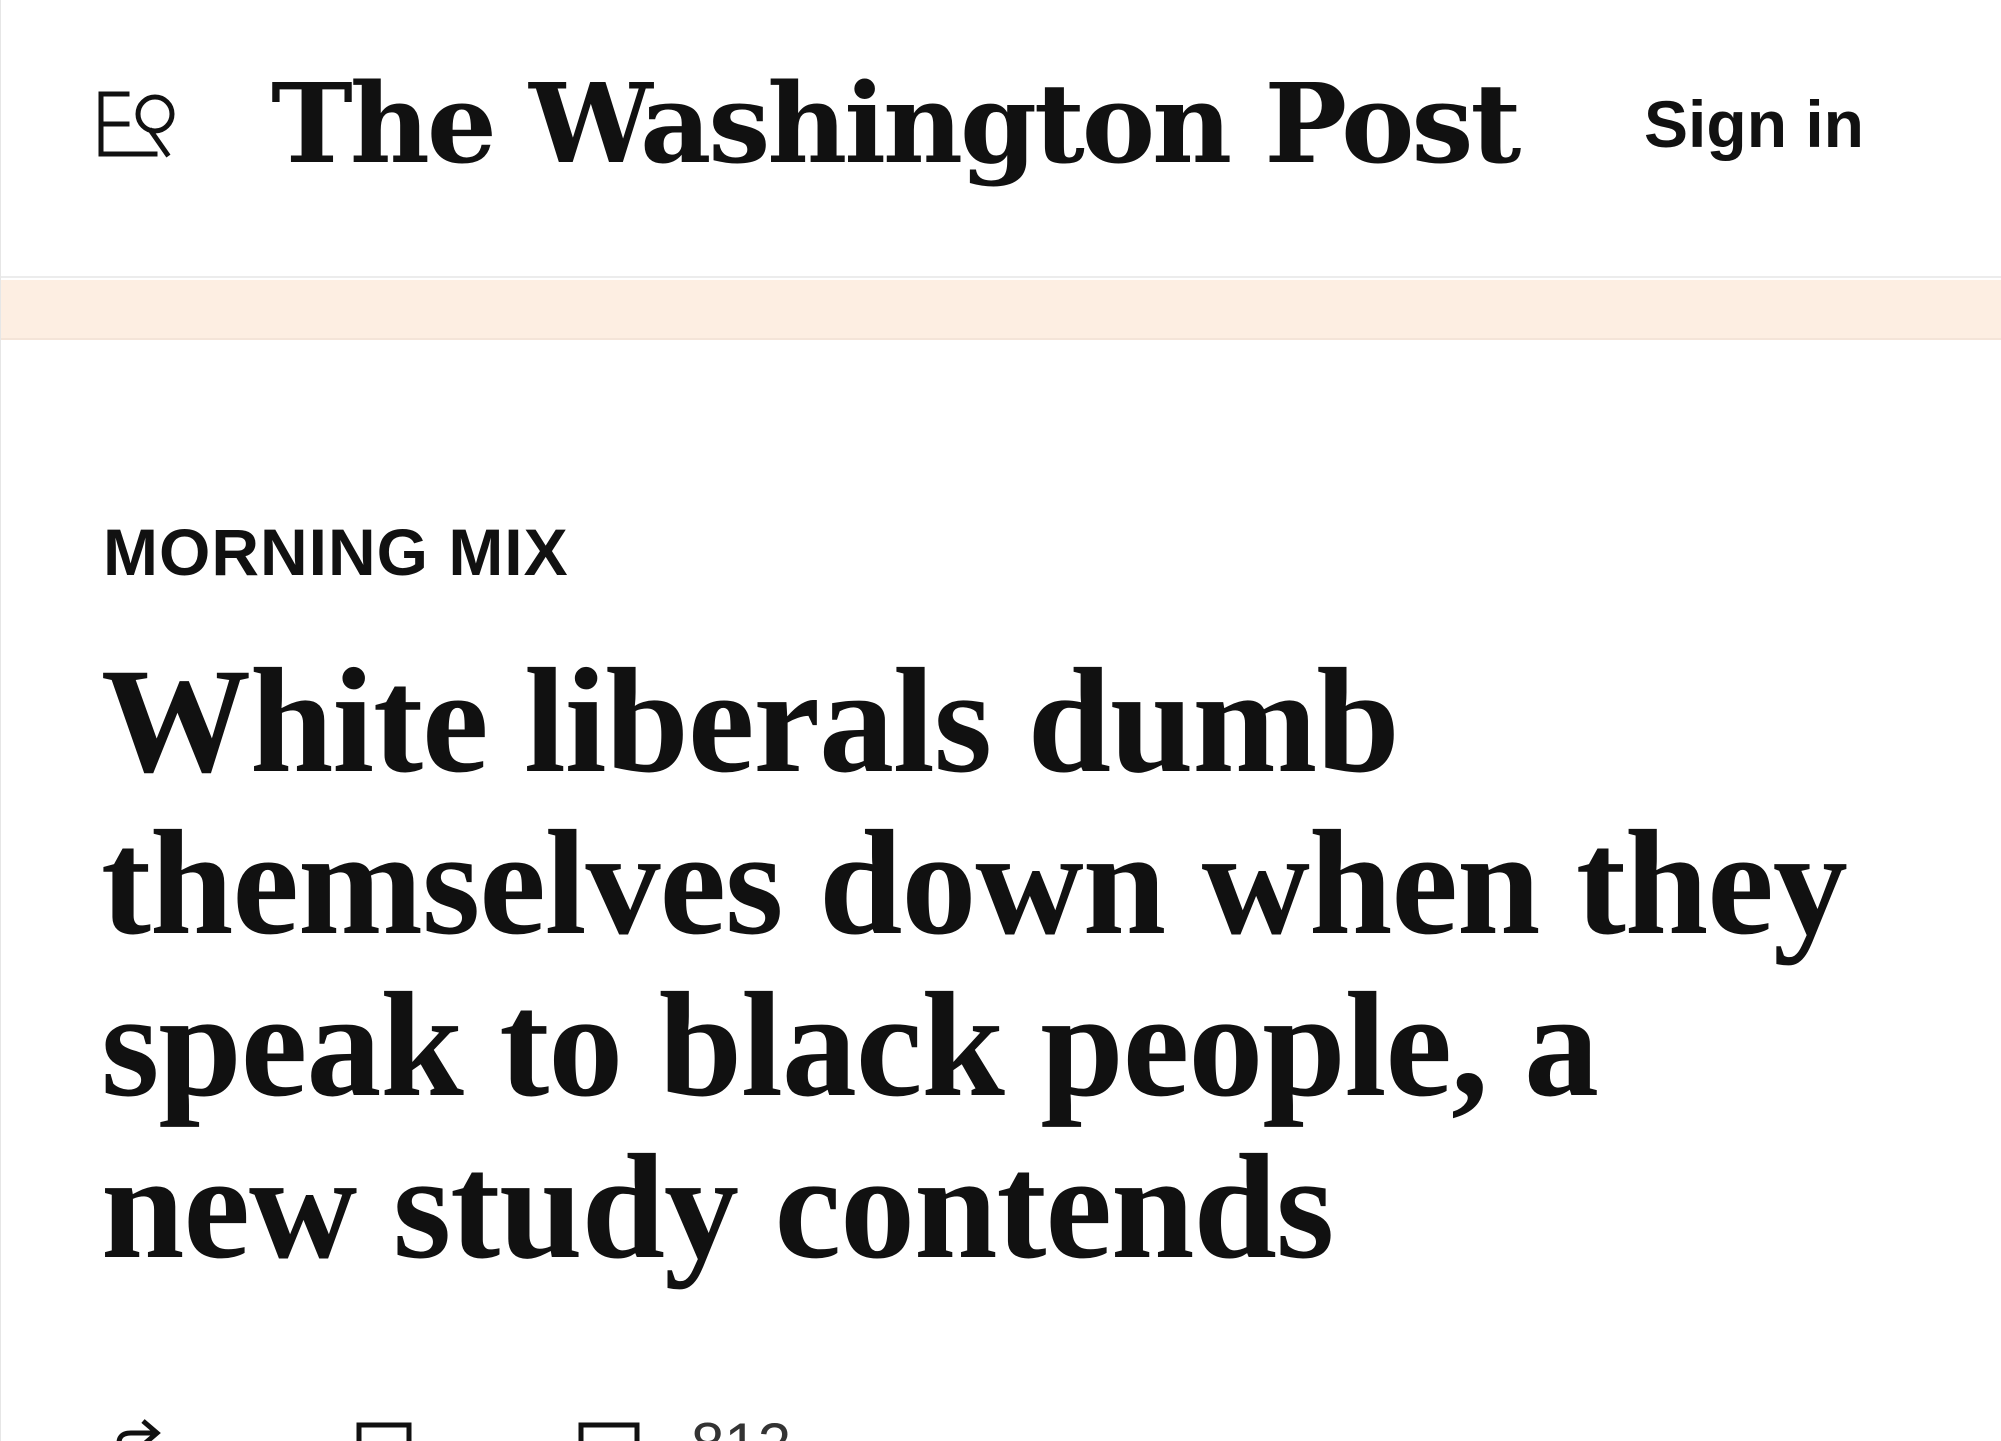 This screenshot has height=1441, width=2001. What do you see at coordinates (138, 1430) in the screenshot?
I see `share-icon` at bounding box center [138, 1430].